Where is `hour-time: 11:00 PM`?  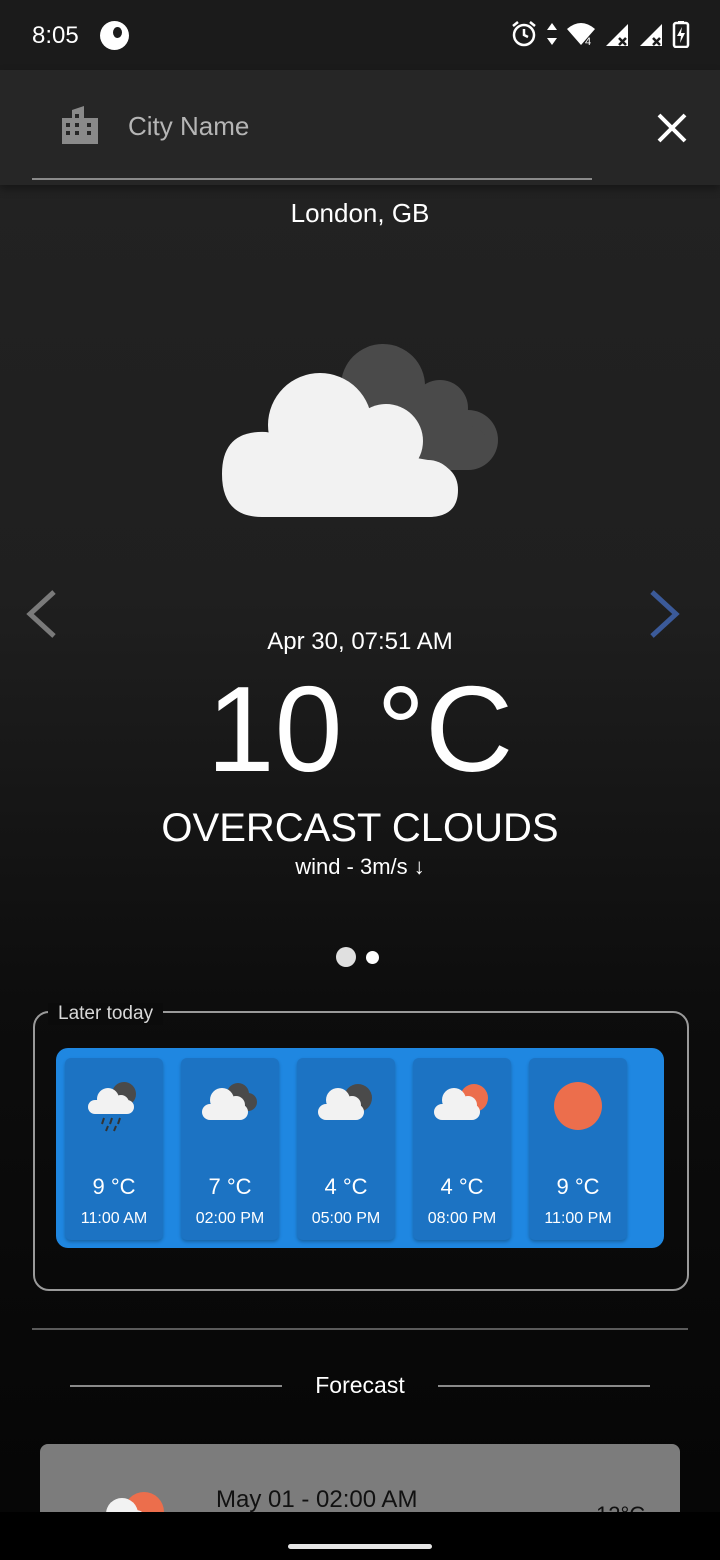 hour-time: 11:00 PM is located at coordinates (578, 1218).